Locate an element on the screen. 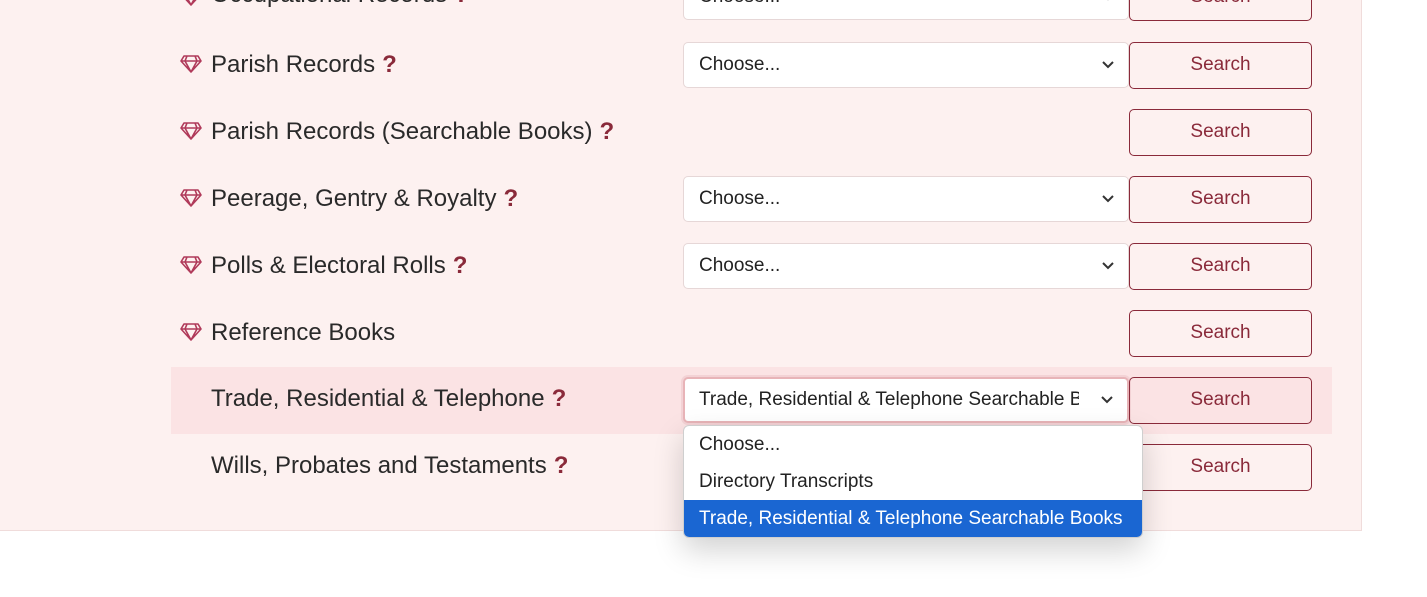 The image size is (1427, 597). record-label: Occupational Records? is located at coordinates (340, 5).